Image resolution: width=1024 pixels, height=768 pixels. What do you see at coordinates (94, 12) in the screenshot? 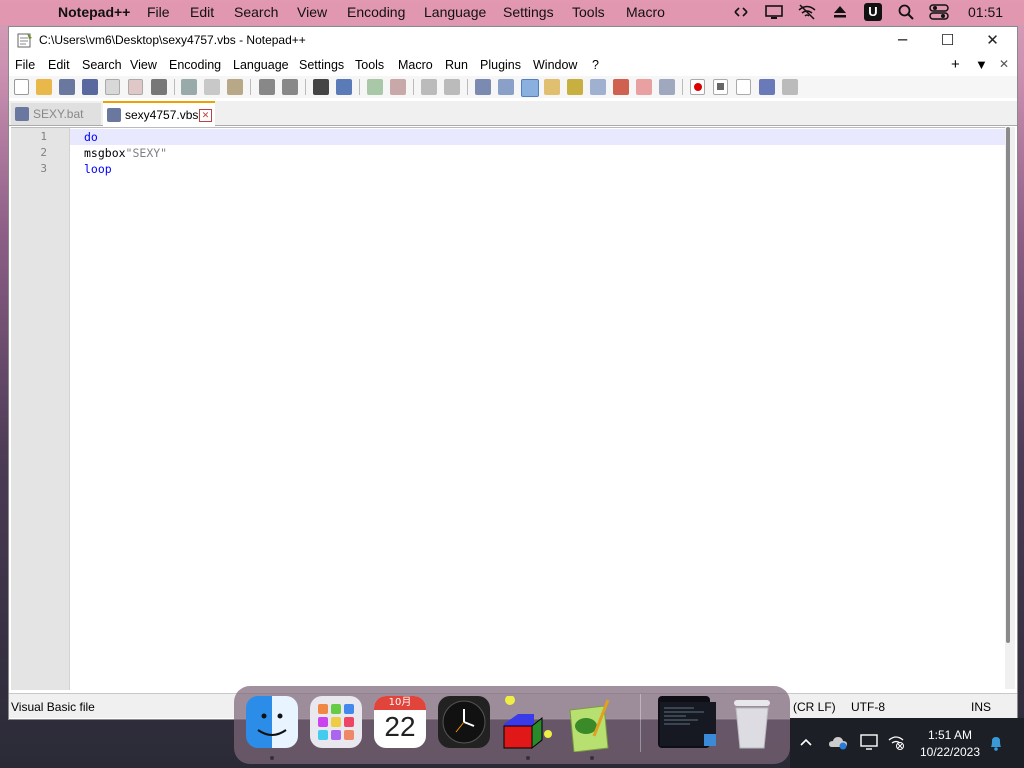
I see `mac-menu-app-name: Notepad++` at bounding box center [94, 12].